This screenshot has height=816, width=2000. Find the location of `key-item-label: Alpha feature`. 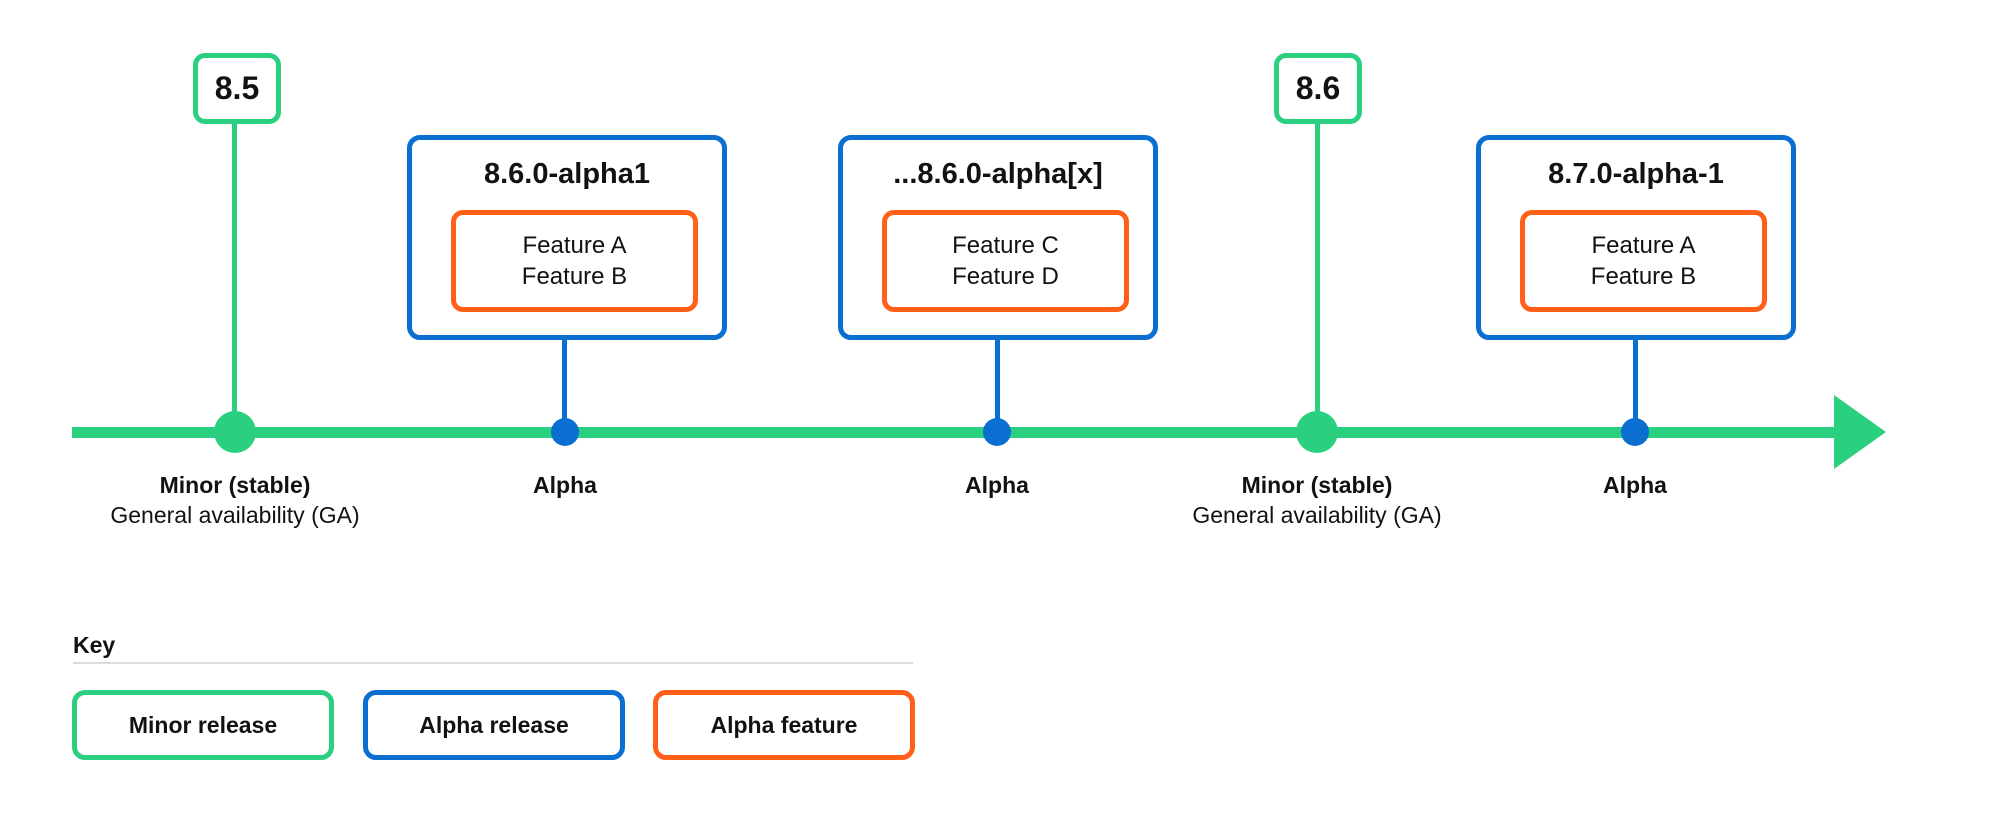

key-item-label: Alpha feature is located at coordinates (784, 724).